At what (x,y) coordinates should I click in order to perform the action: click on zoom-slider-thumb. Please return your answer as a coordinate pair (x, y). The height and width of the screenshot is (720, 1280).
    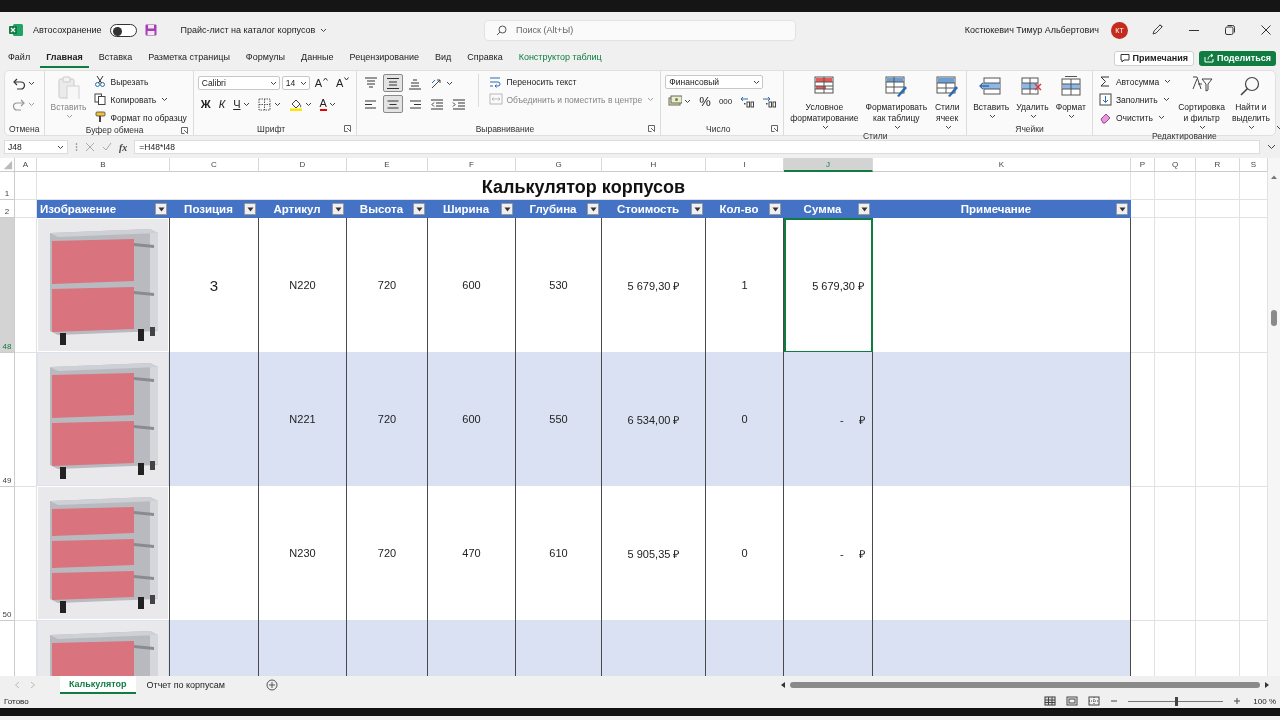
    Looking at the image, I should click on (1176, 701).